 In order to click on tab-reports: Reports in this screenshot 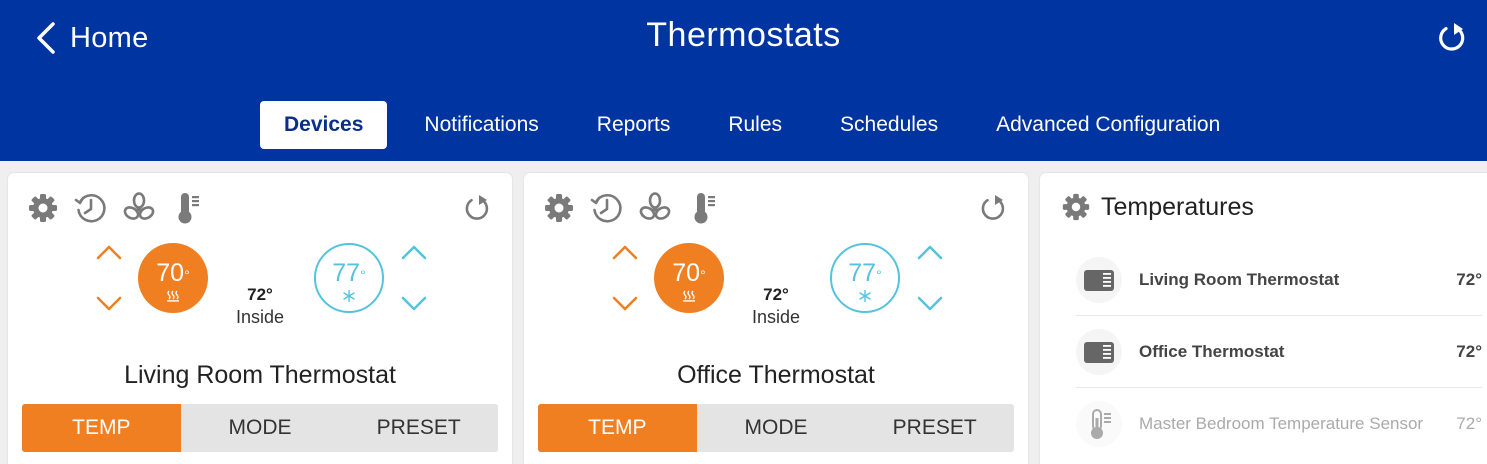, I will do `click(634, 125)`.